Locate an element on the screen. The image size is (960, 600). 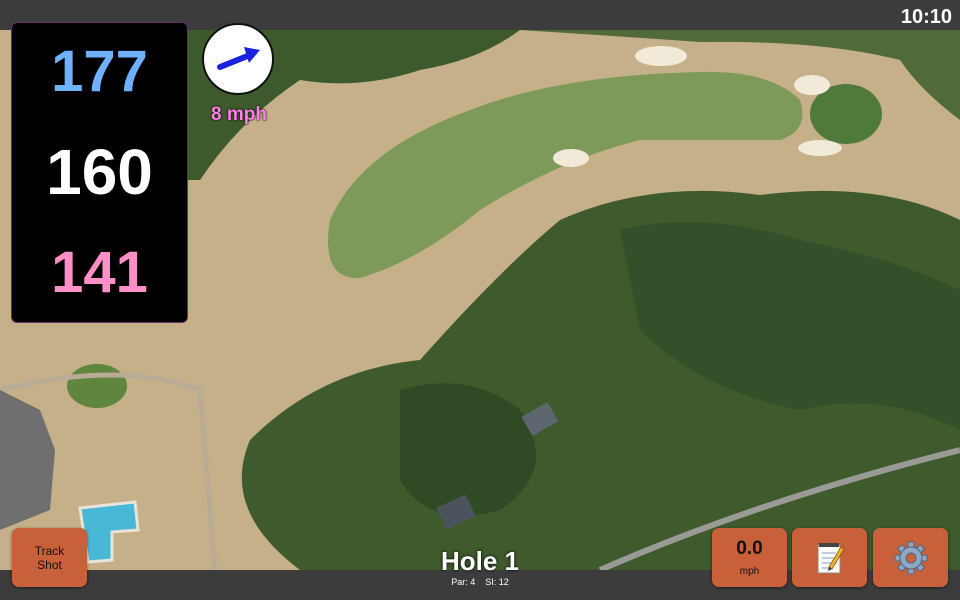
back-yardage: 177 is located at coordinates (99, 71).